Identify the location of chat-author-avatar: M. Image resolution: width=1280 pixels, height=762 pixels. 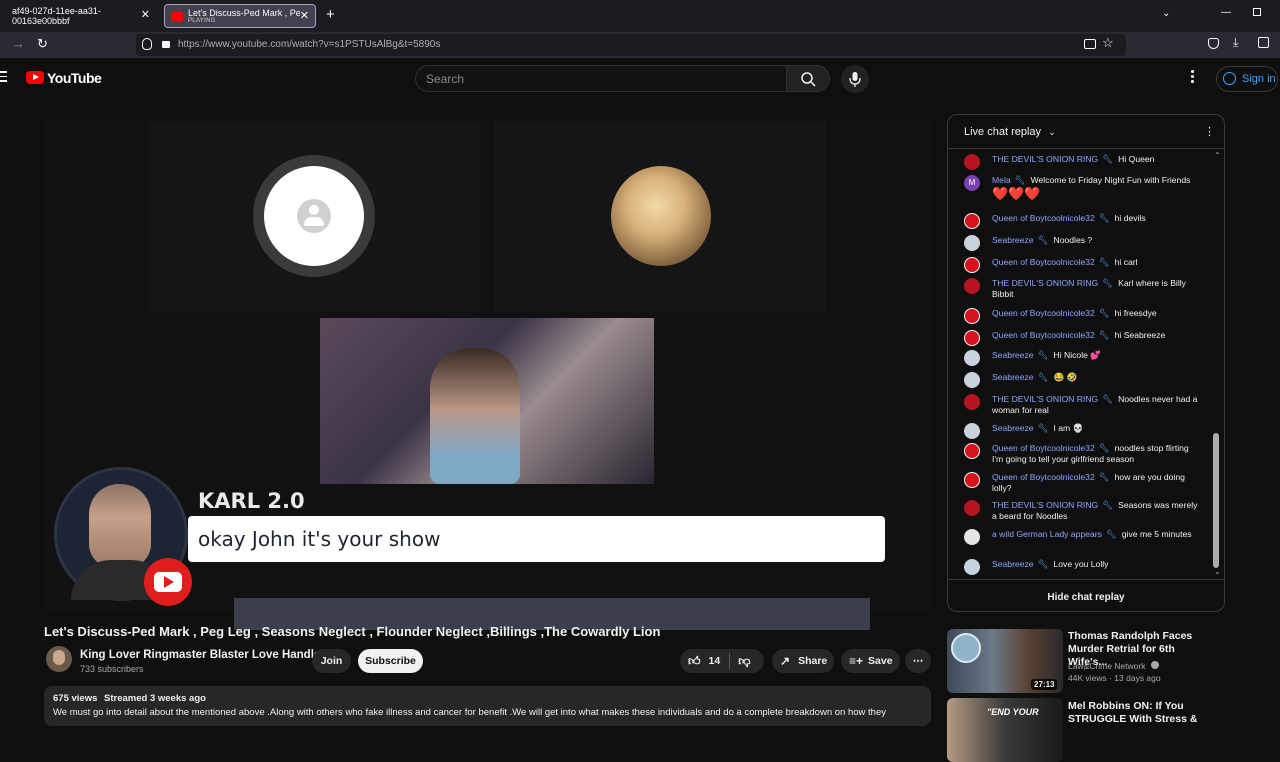
(972, 183).